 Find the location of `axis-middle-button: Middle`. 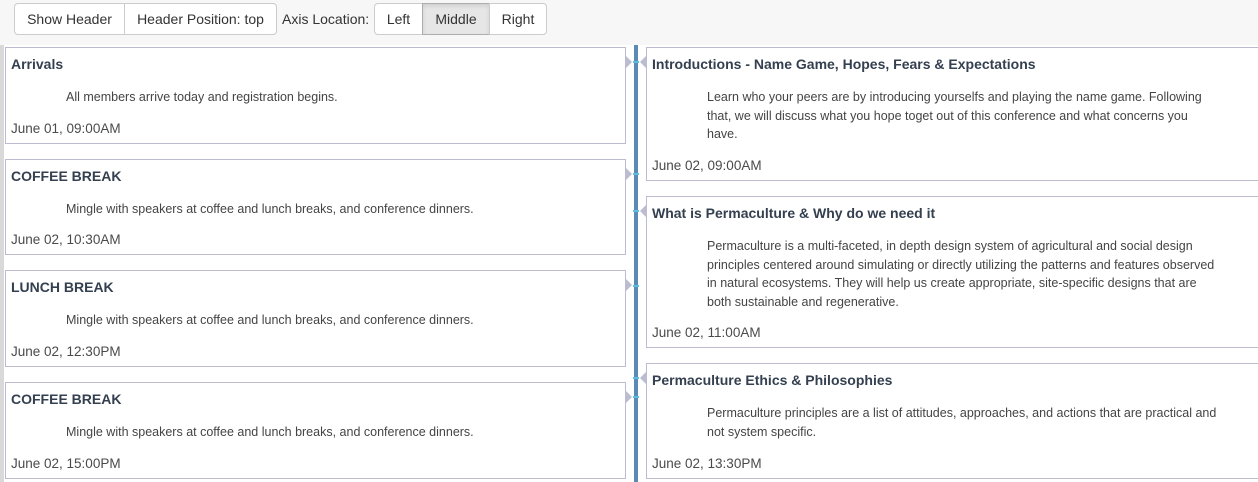

axis-middle-button: Middle is located at coordinates (456, 19).